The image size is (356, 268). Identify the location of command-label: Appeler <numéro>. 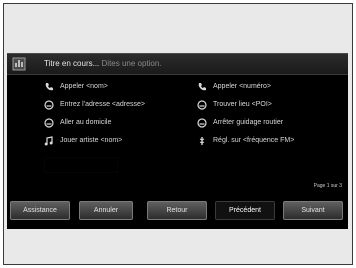
(242, 86).